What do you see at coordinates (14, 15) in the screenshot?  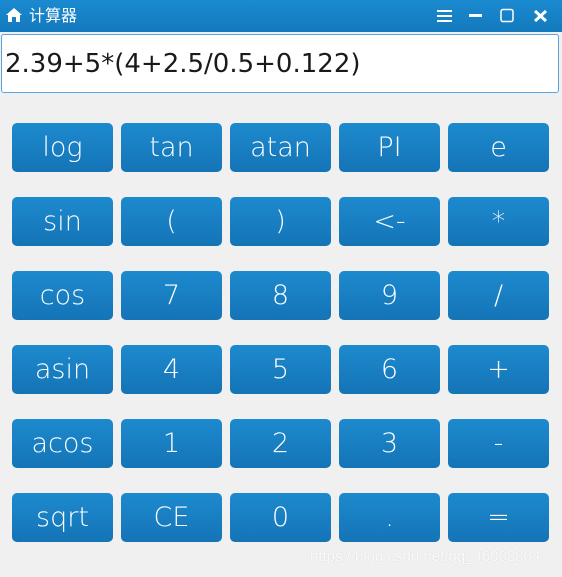 I see `home-icon` at bounding box center [14, 15].